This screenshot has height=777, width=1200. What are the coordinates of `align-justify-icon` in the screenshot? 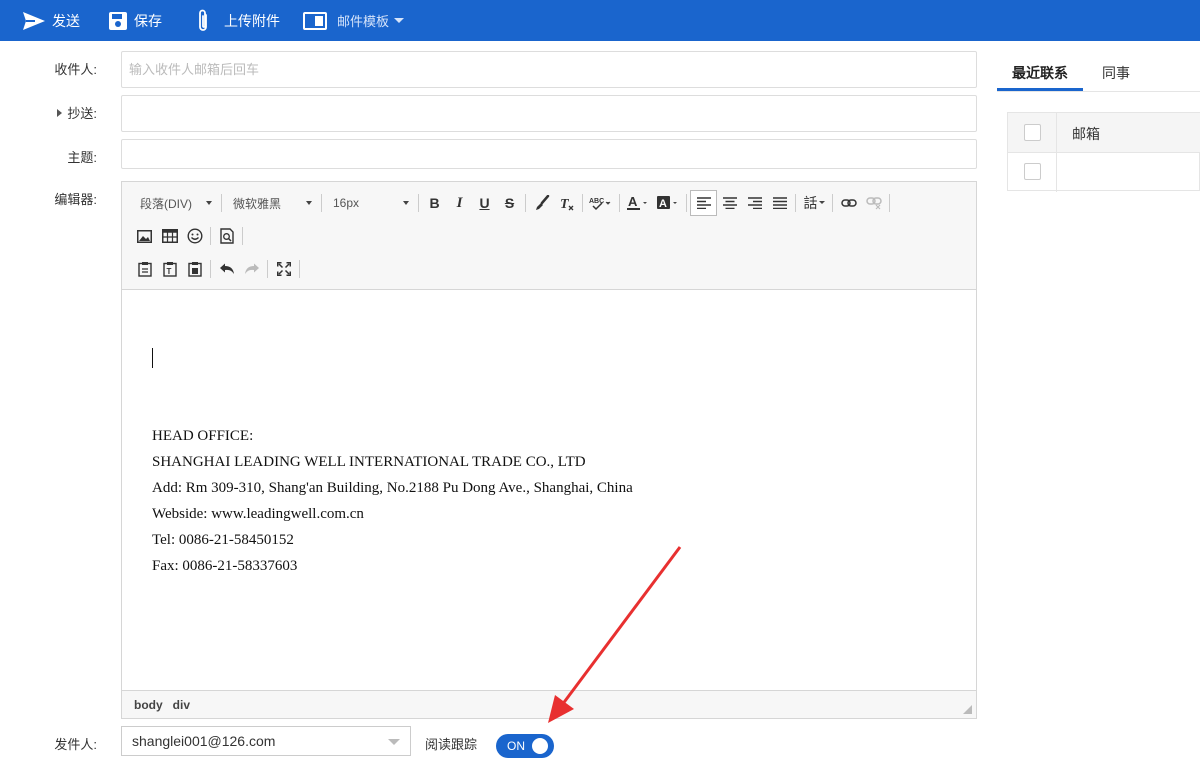 It's located at (779, 203).